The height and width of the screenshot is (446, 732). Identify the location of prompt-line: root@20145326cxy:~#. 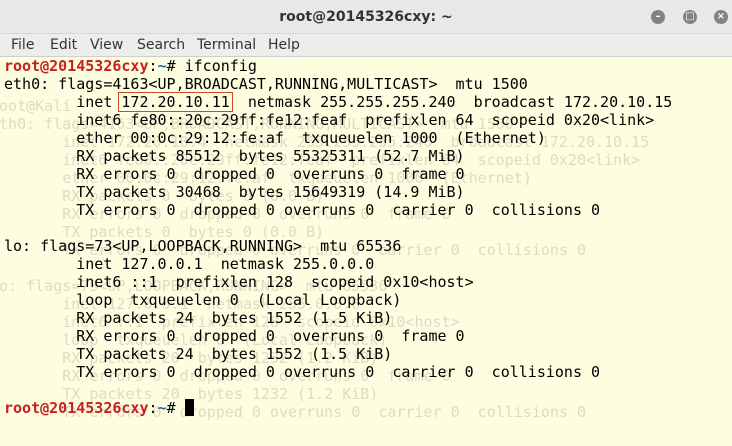
(99, 408).